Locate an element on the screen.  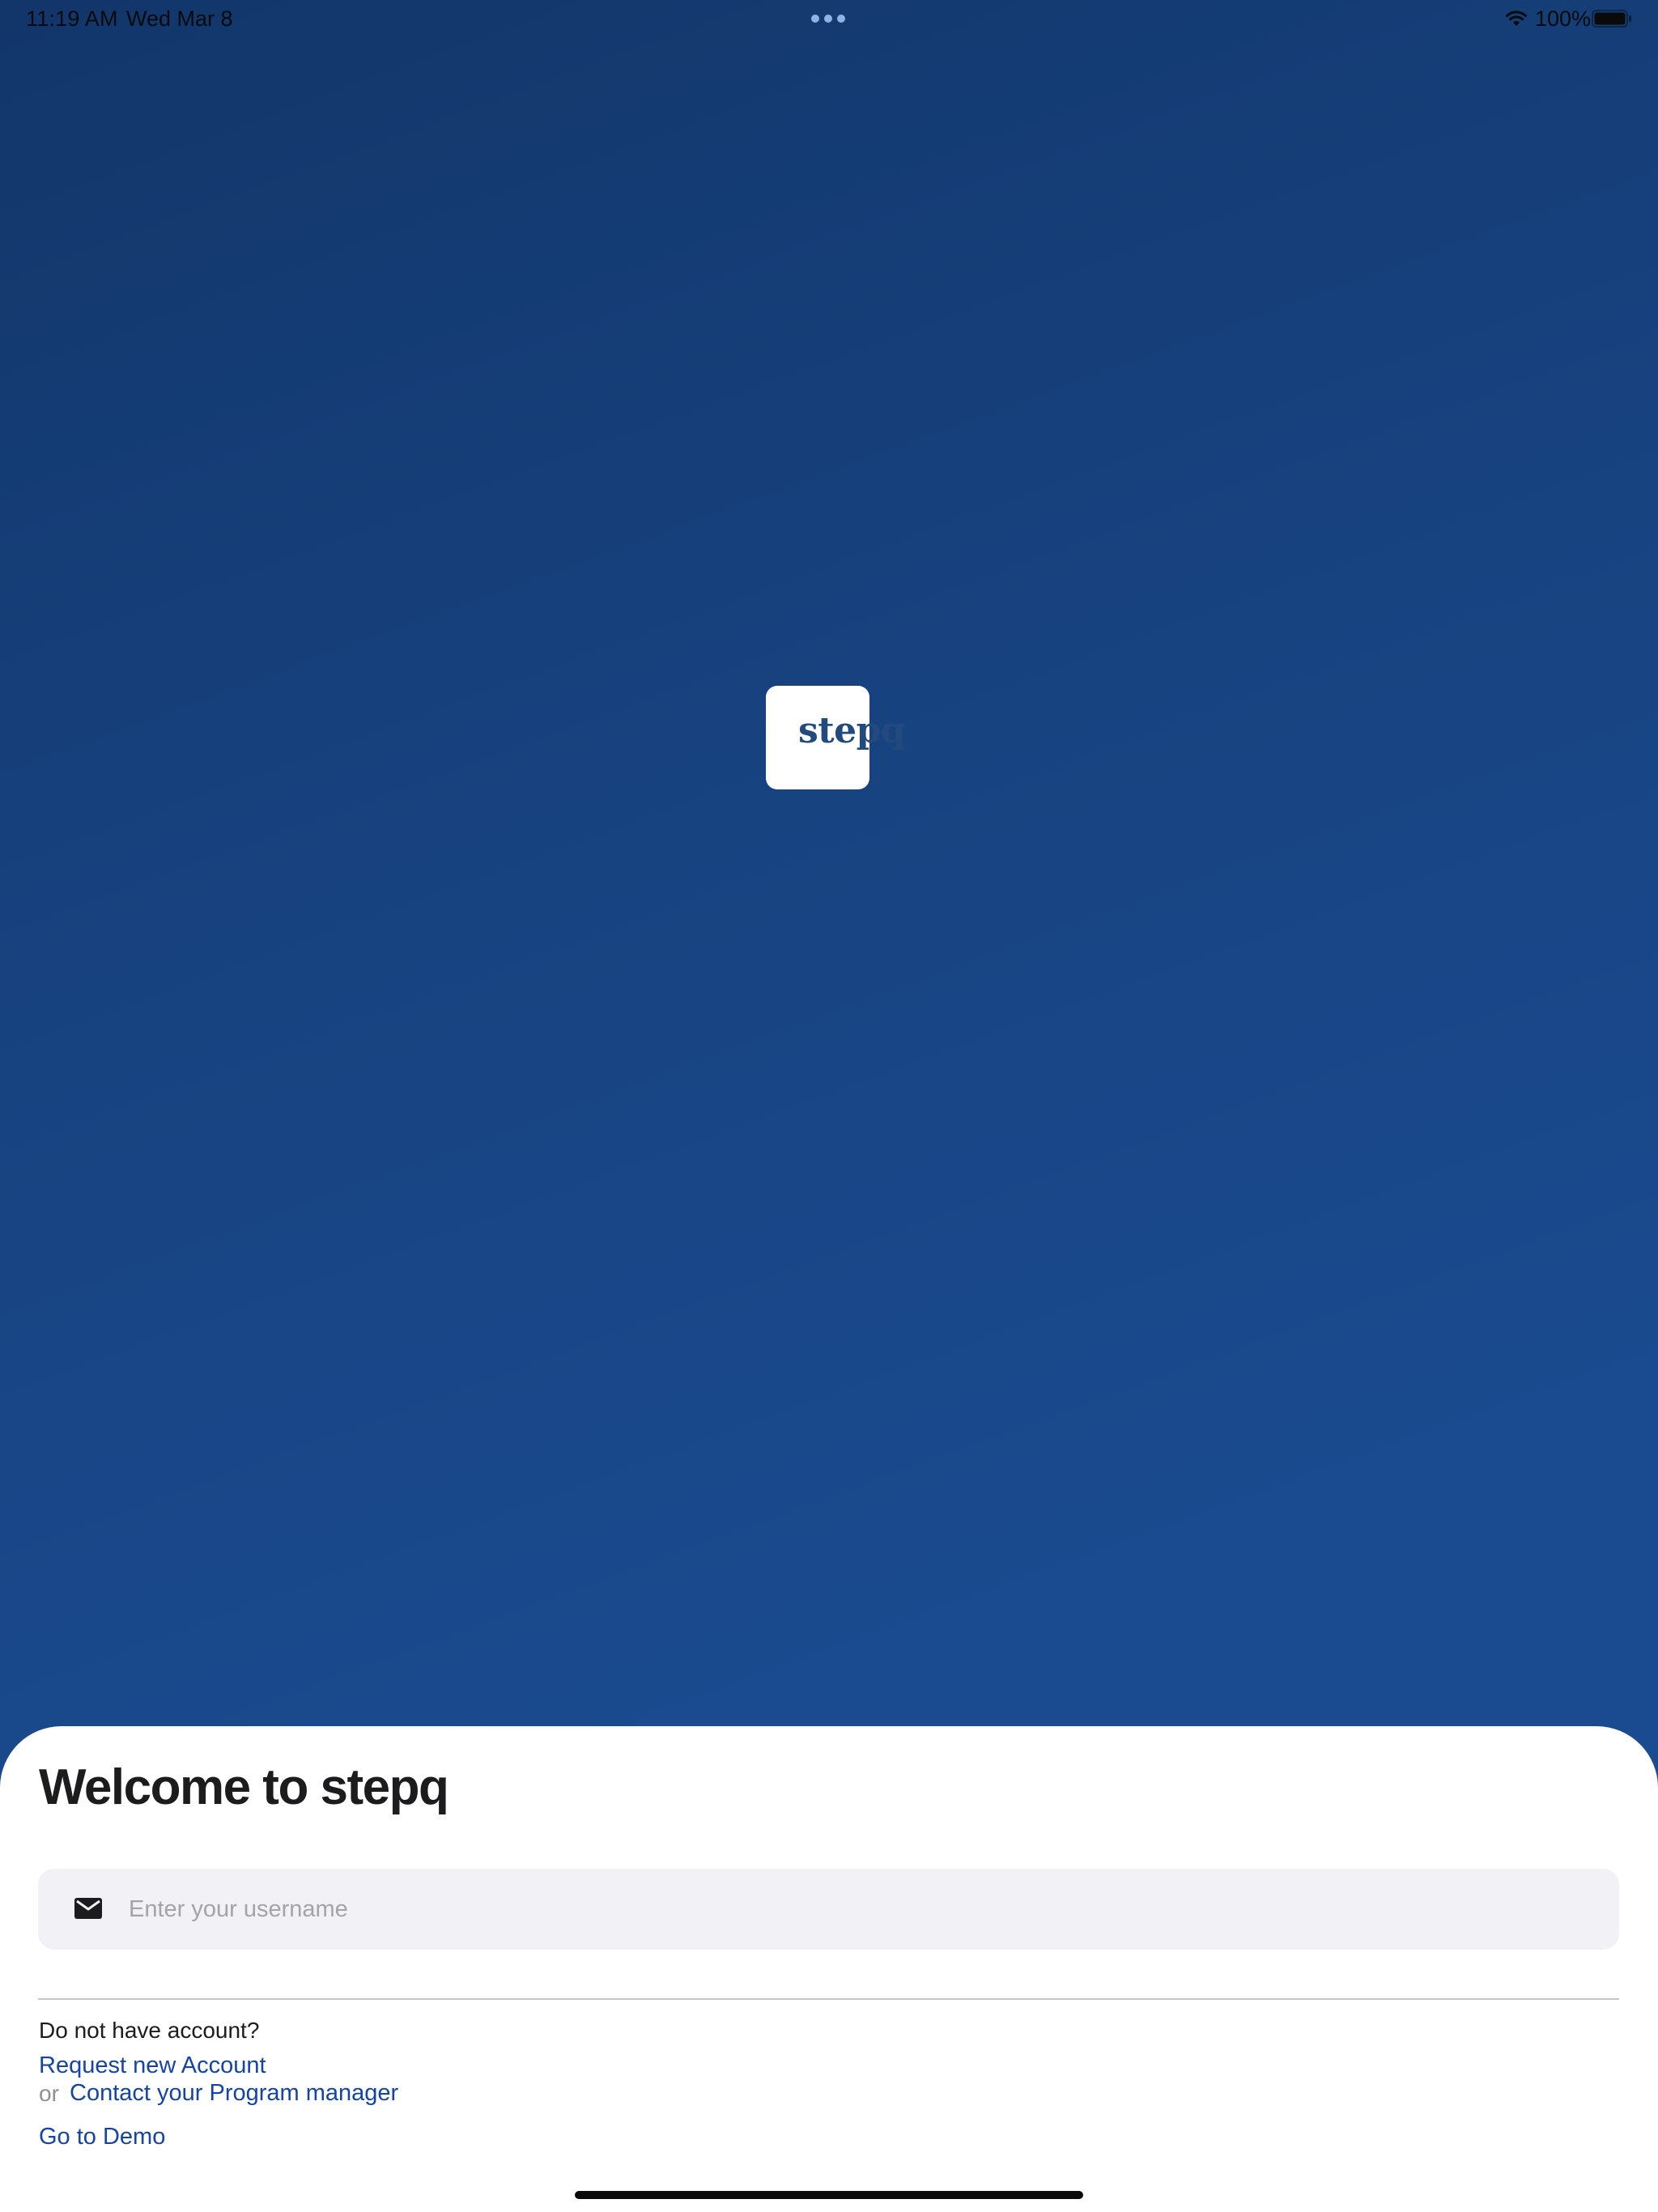
status-bar: 11:19 AM Wed Mar 8 100% is located at coordinates (829, 19).